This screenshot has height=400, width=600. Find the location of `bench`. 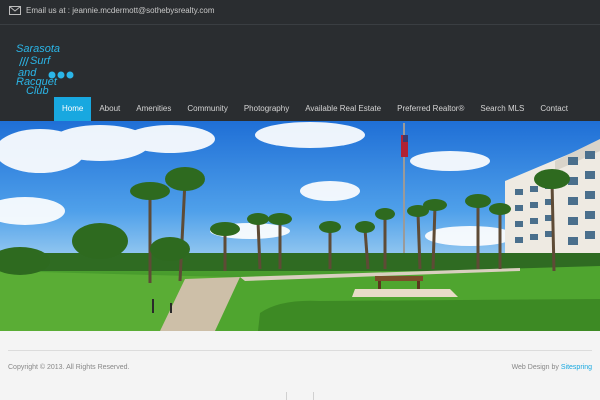

bench is located at coordinates (399, 278).